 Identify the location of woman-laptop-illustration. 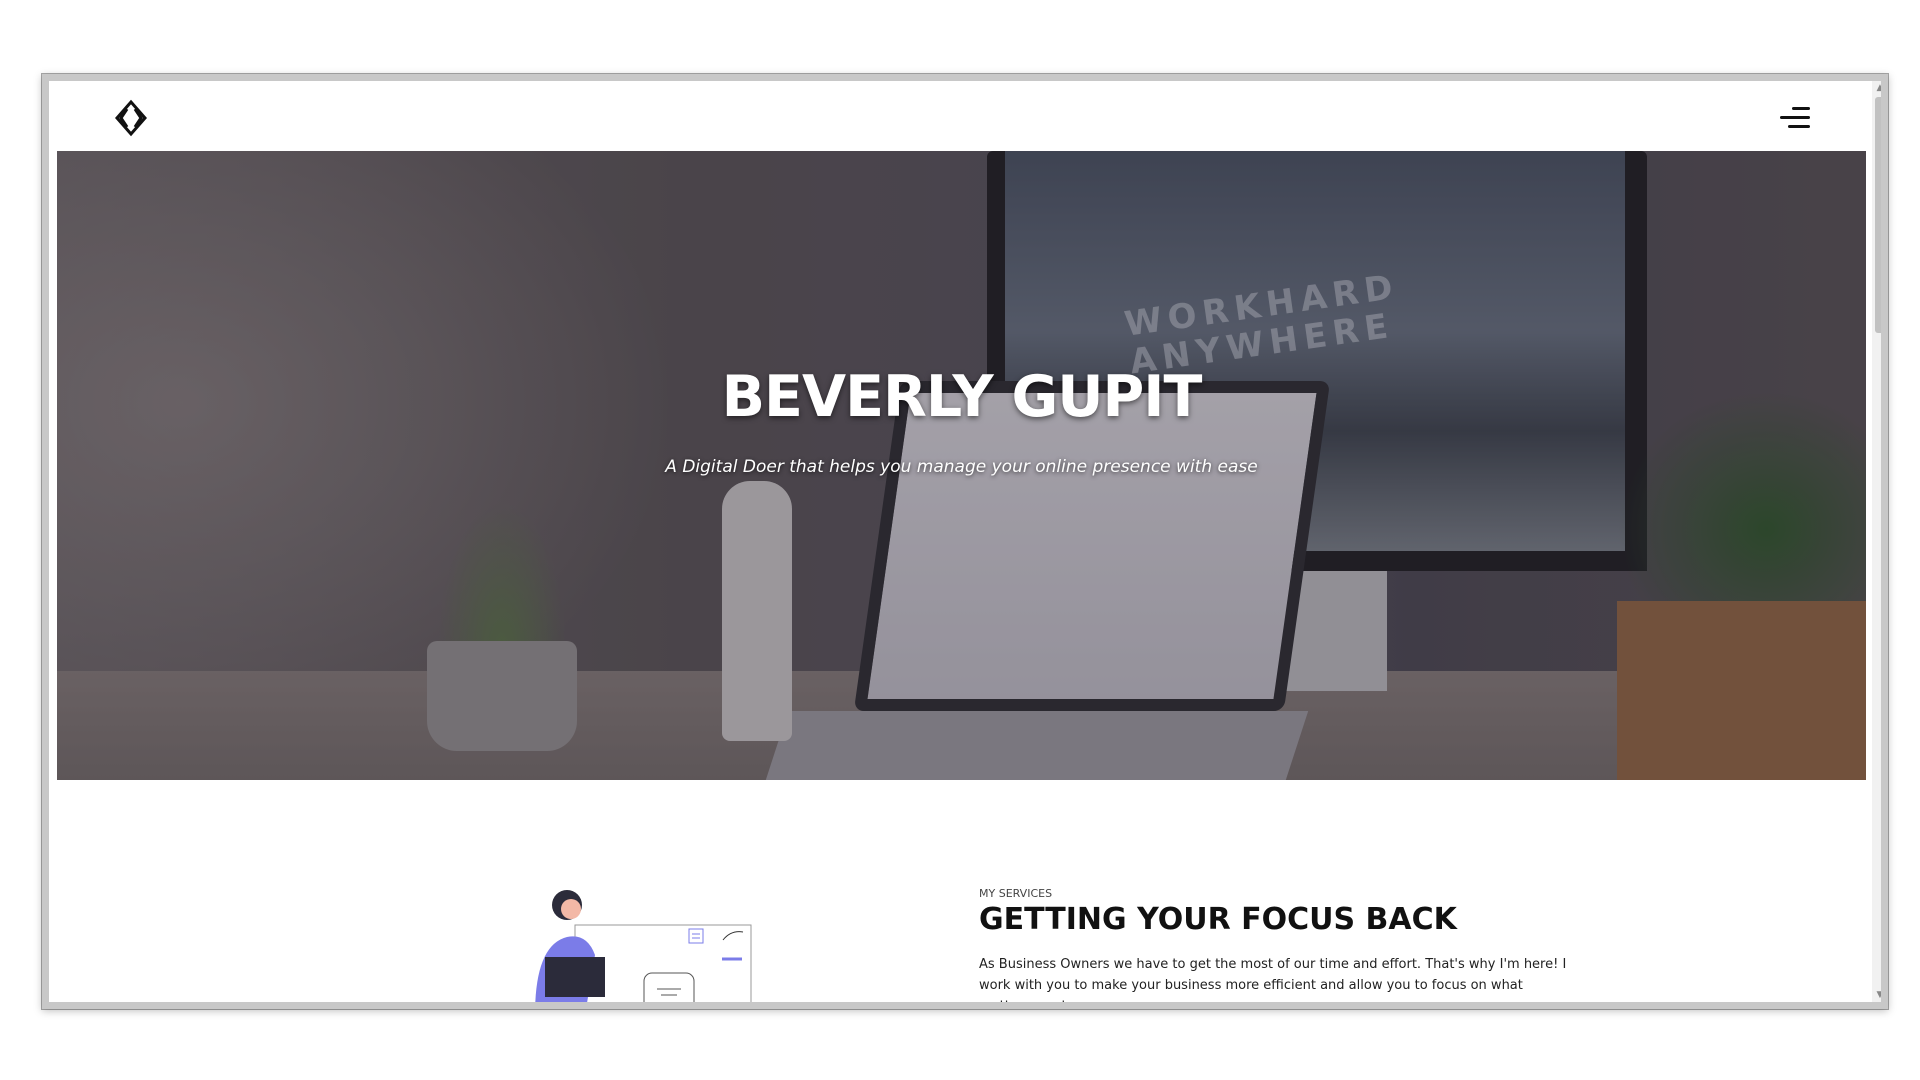
(643, 946).